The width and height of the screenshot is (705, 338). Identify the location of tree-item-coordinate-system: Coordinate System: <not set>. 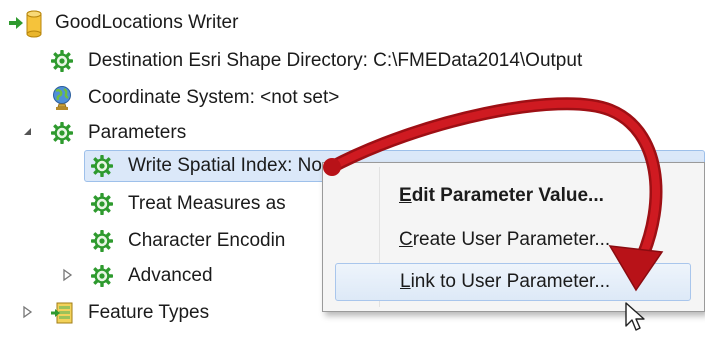
(194, 98).